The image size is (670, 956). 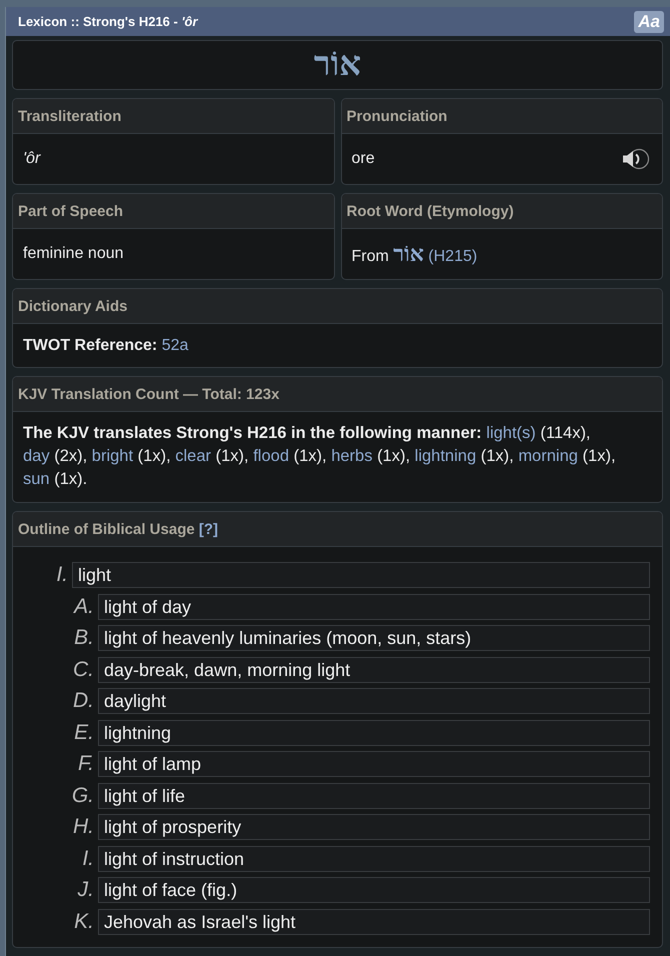 What do you see at coordinates (374, 669) in the screenshot?
I see `usage-entry: day-break, dawn, morning light` at bounding box center [374, 669].